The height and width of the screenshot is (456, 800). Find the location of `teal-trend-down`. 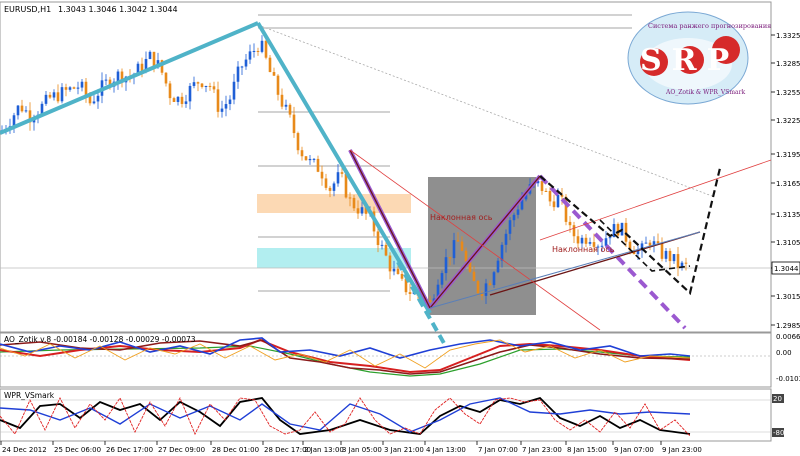

teal-trend-down is located at coordinates (344, 168).